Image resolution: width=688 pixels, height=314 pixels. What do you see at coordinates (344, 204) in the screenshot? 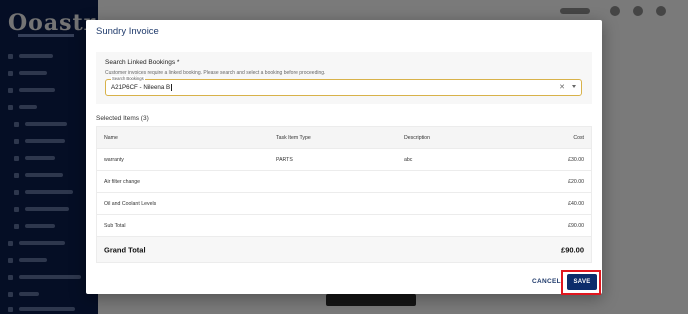
I see `table-row: Oil and Coolant Levels £40.00` at bounding box center [344, 204].